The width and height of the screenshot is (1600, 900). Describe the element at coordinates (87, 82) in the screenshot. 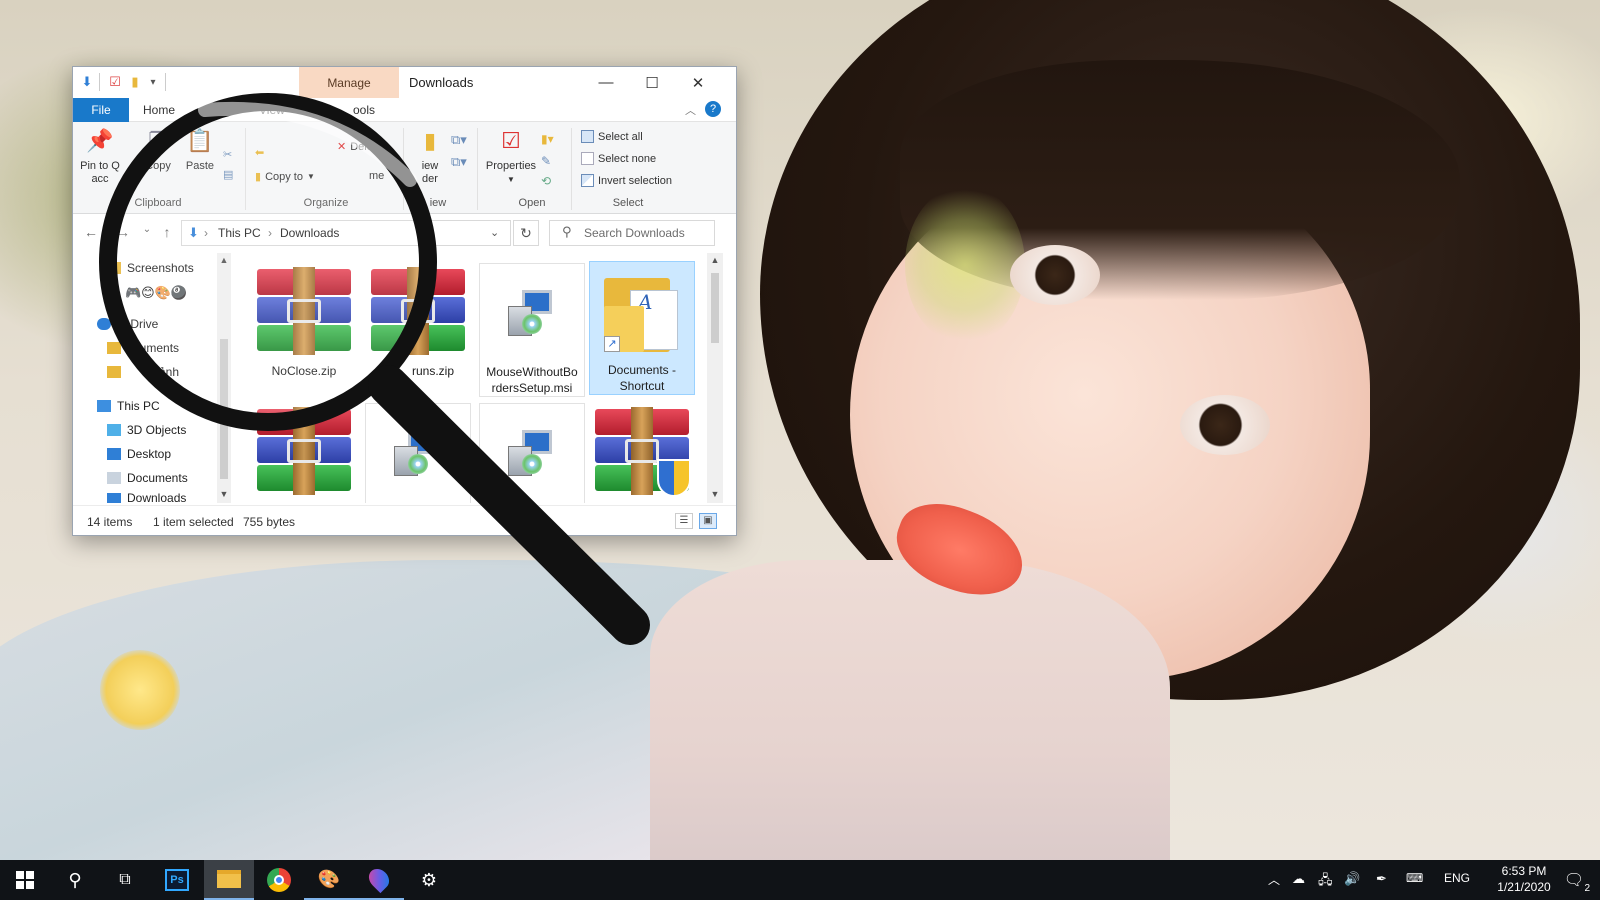

I see `downloads-arrow-icon: ⬇` at that location.